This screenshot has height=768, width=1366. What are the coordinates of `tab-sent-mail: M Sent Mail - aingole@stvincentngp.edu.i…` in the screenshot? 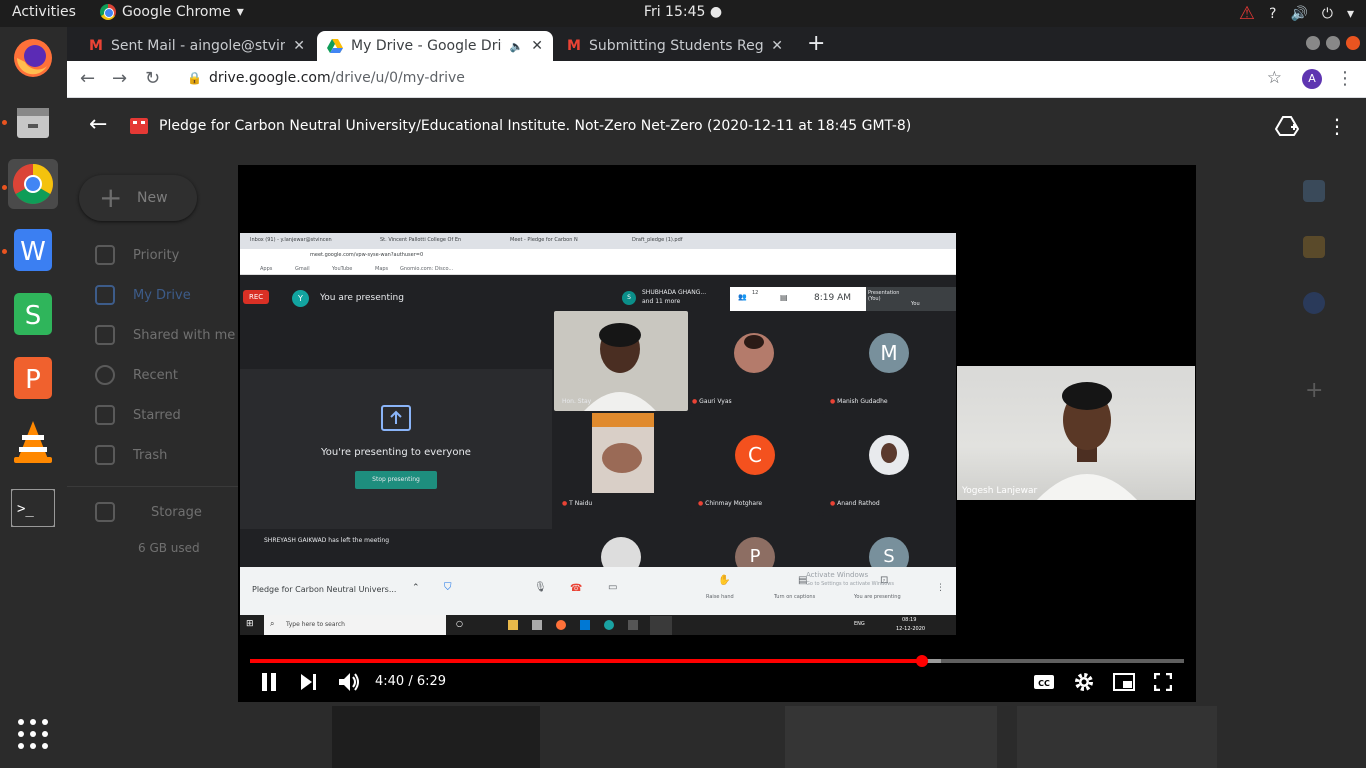 It's located at (197, 46).